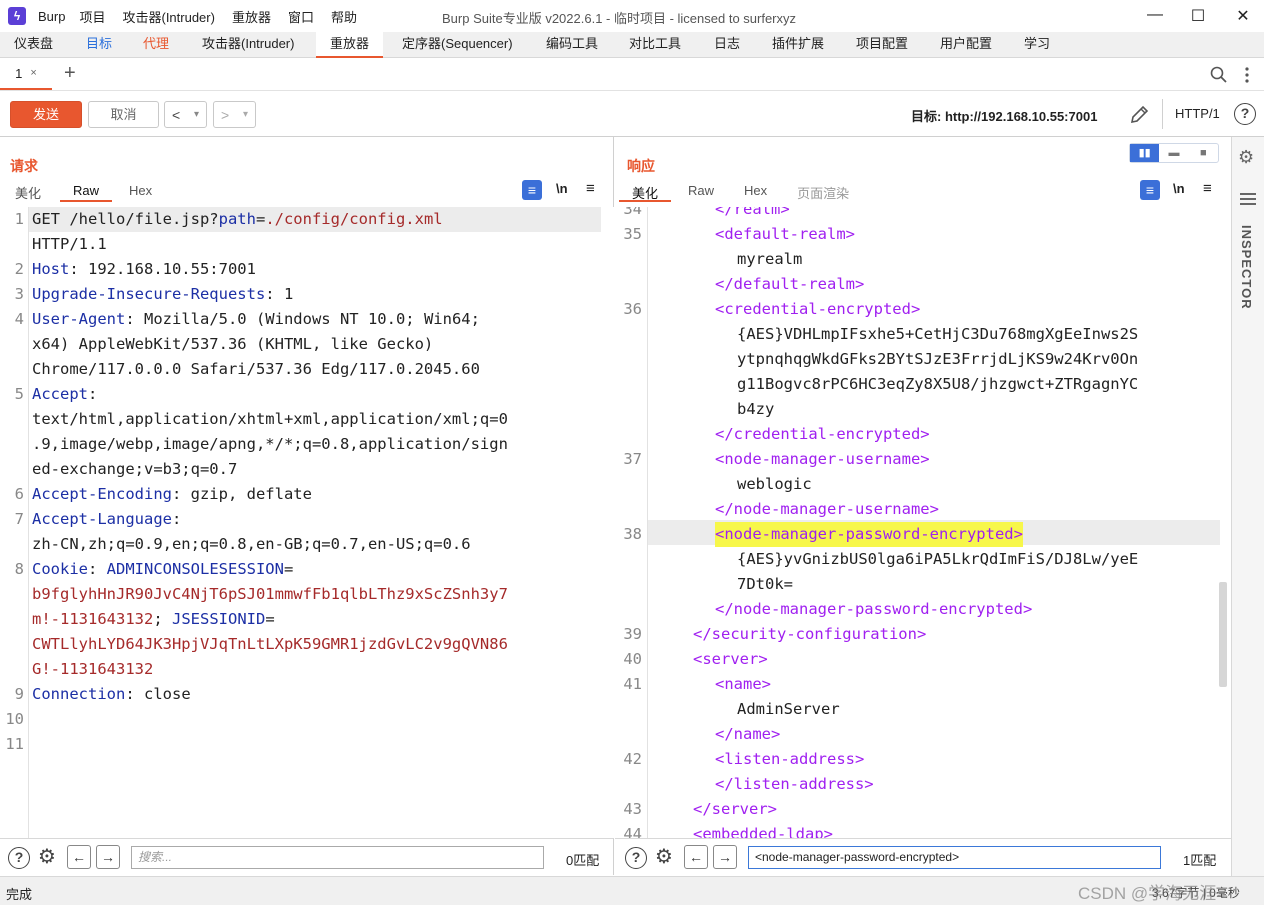 The width and height of the screenshot is (1264, 905). What do you see at coordinates (1219, 75) in the screenshot?
I see `search-icon` at bounding box center [1219, 75].